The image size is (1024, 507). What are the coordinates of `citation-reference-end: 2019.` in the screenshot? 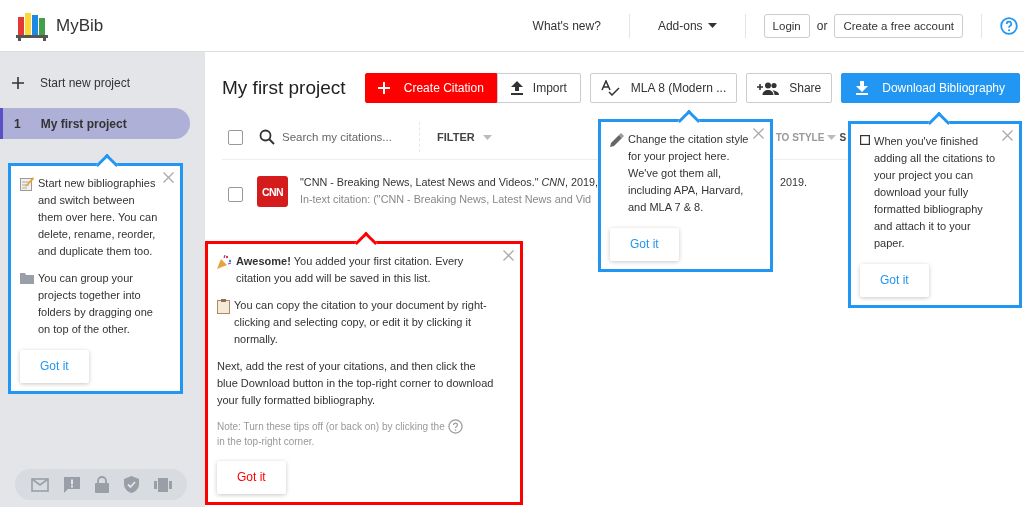 It's located at (793, 182).